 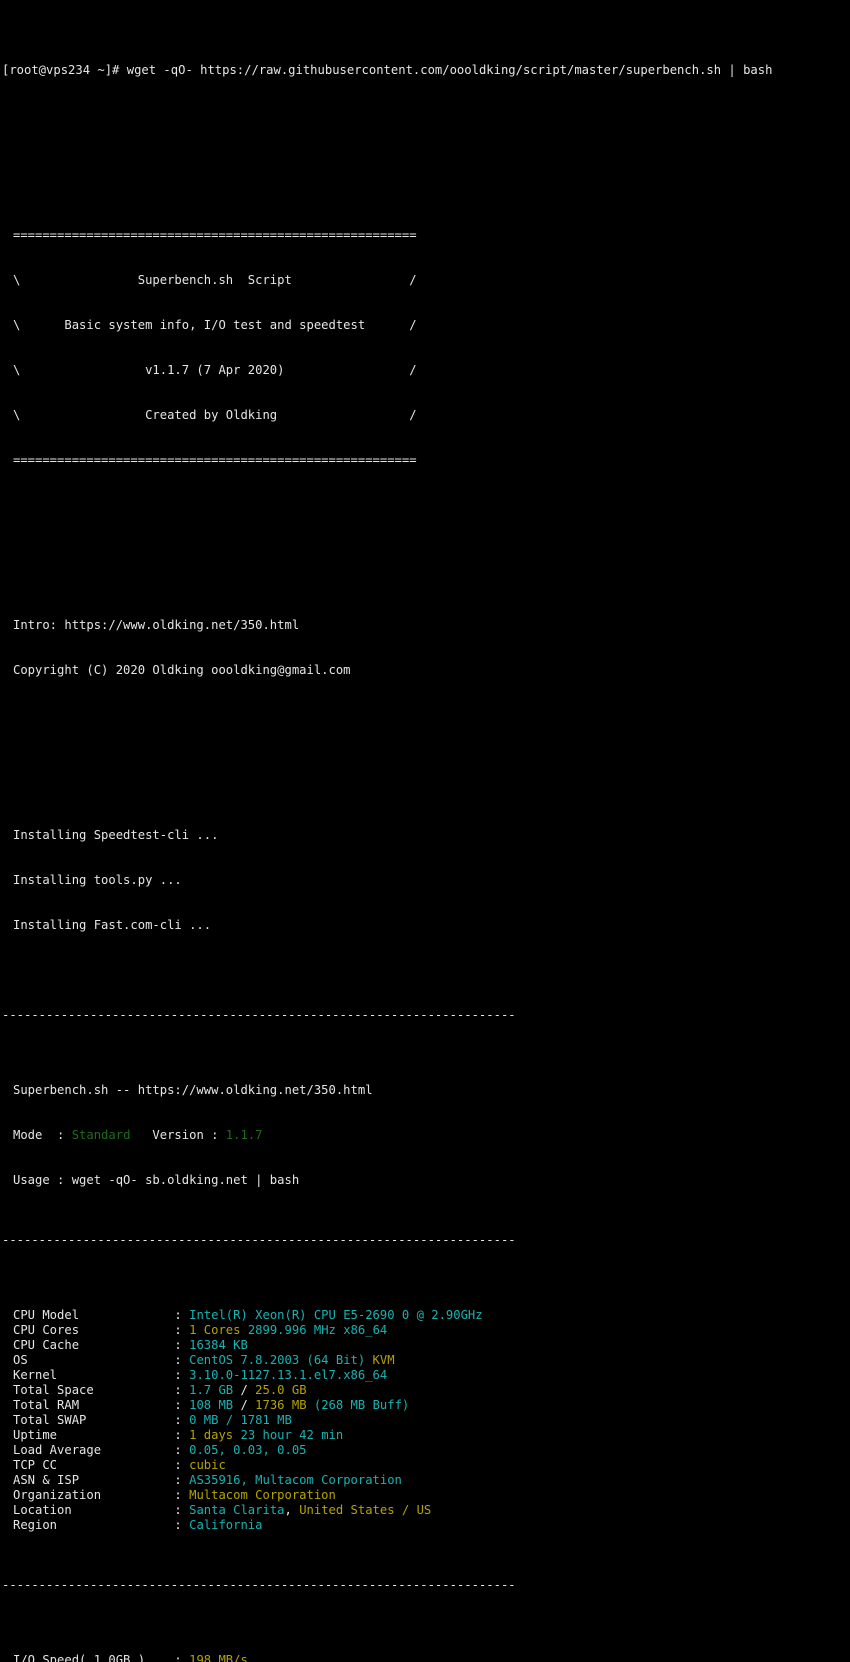 What do you see at coordinates (101, 1390) in the screenshot?
I see `sysinfo-label: Total Space :` at bounding box center [101, 1390].